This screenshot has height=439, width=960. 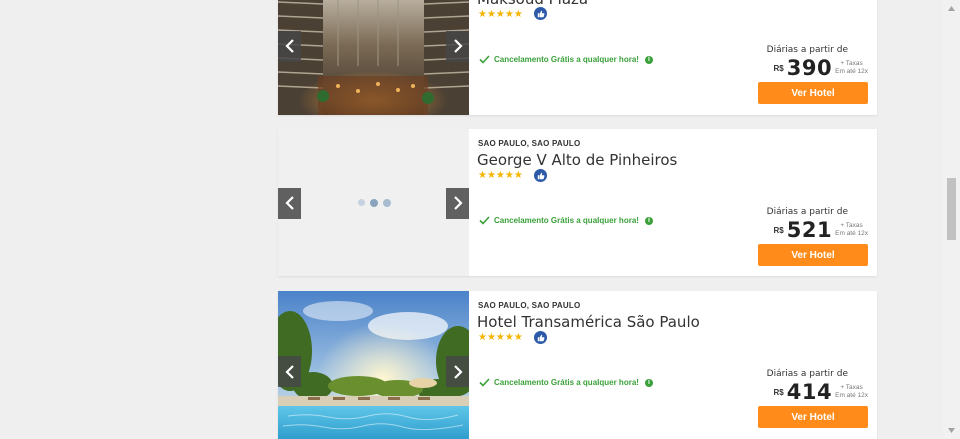 What do you see at coordinates (809, 68) in the screenshot?
I see `price-amount: 390` at bounding box center [809, 68].